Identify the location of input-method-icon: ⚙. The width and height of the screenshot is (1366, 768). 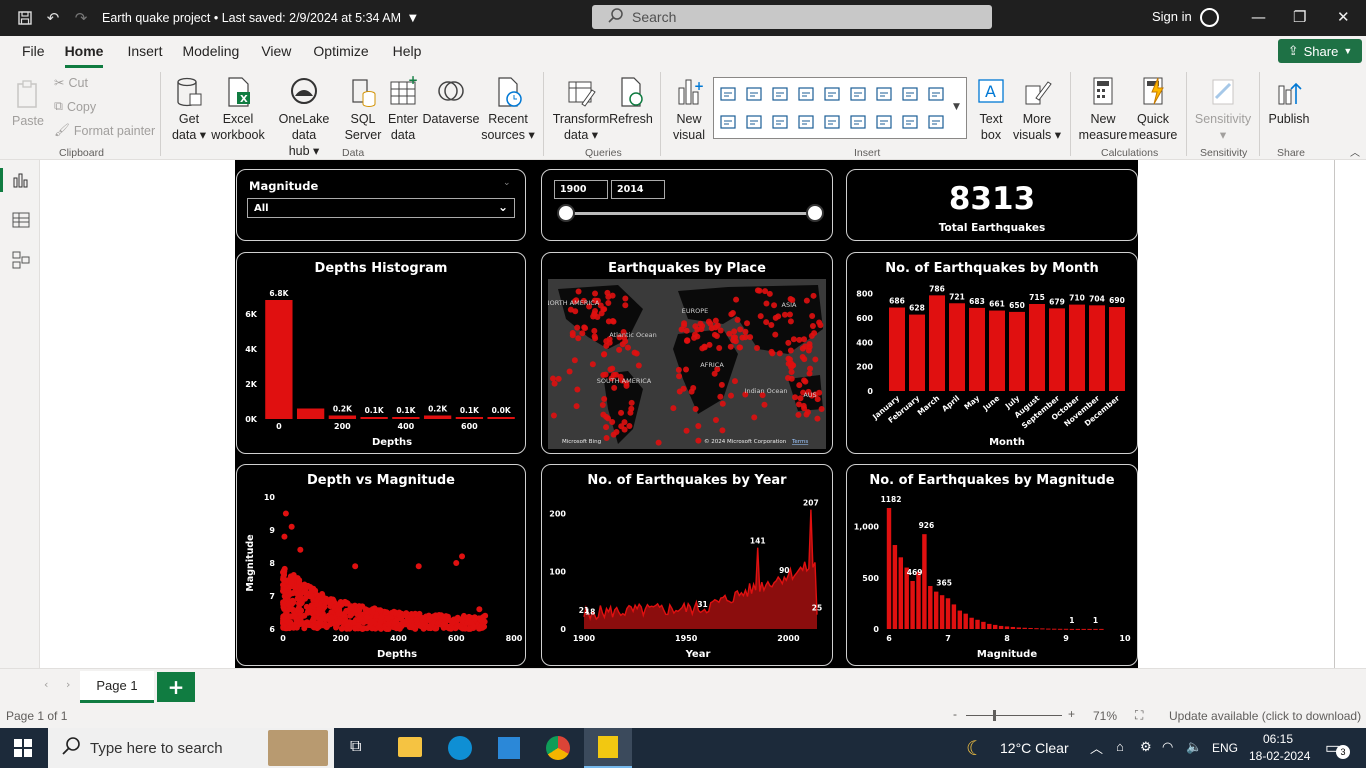
(1146, 747).